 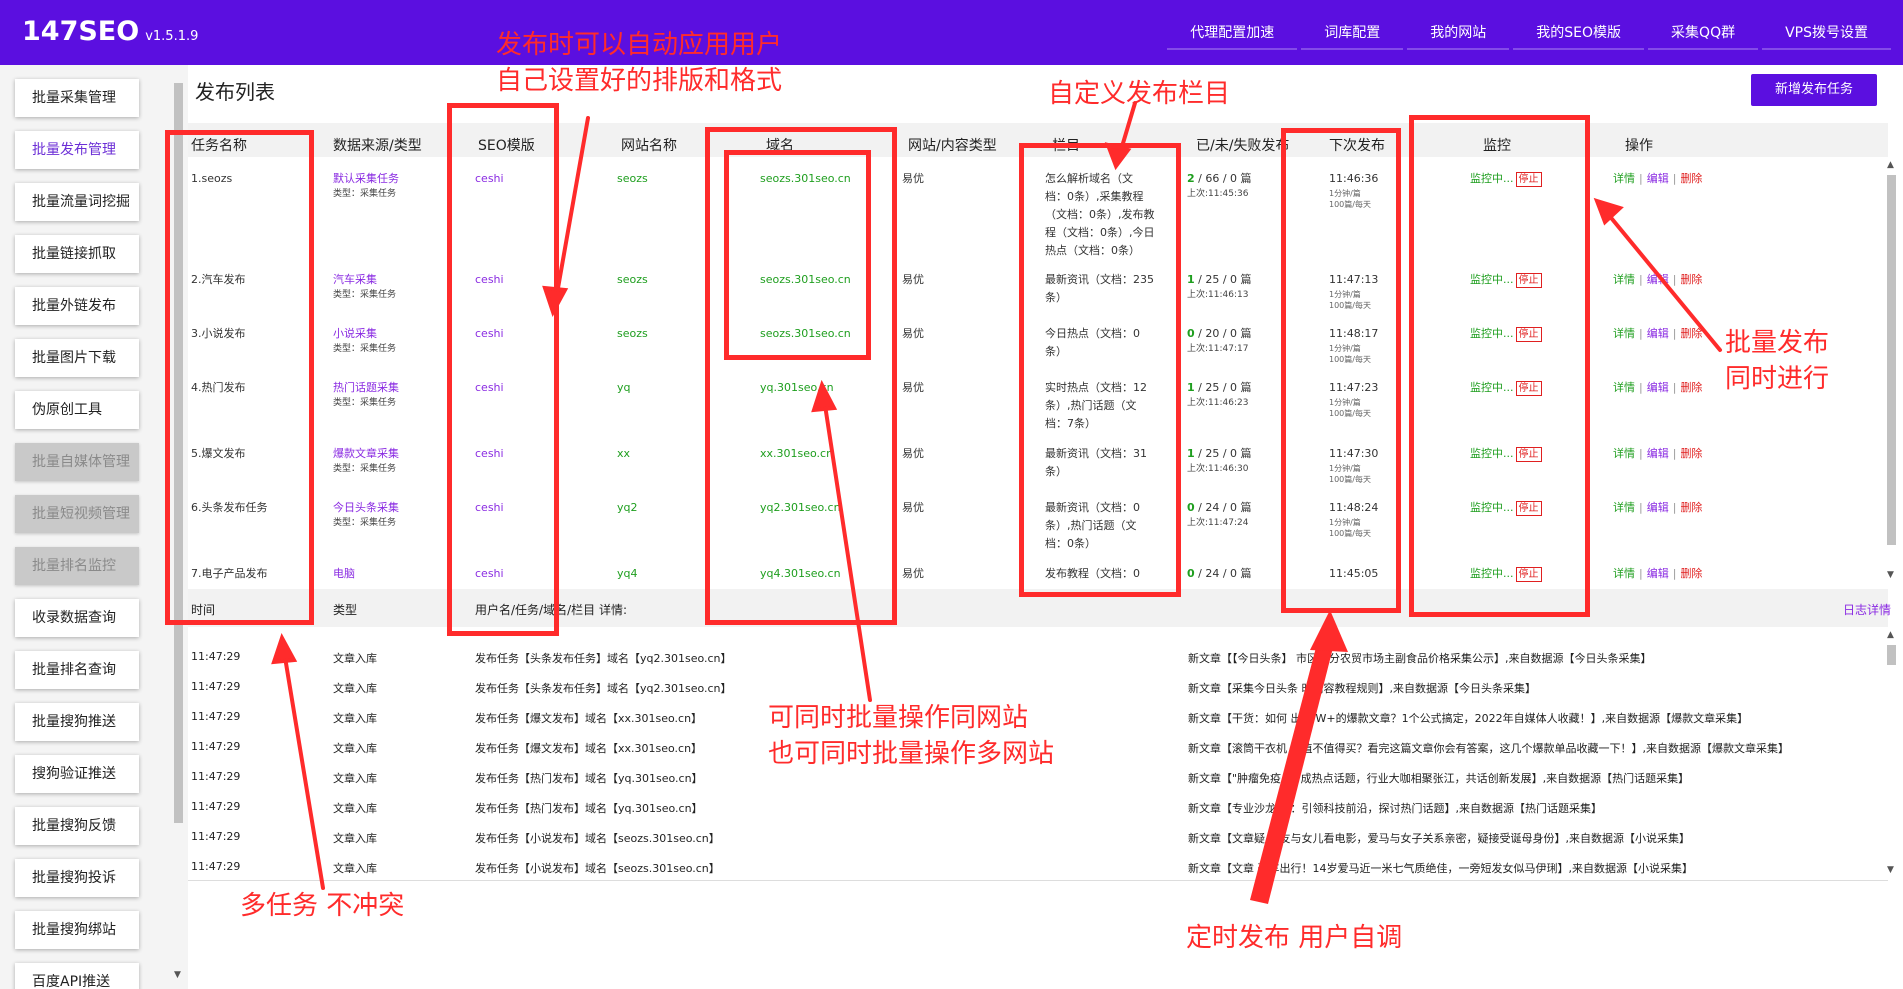 I want to click on annotation-multi-site-line1: 可同时批量操作同网站, so click(x=898, y=718).